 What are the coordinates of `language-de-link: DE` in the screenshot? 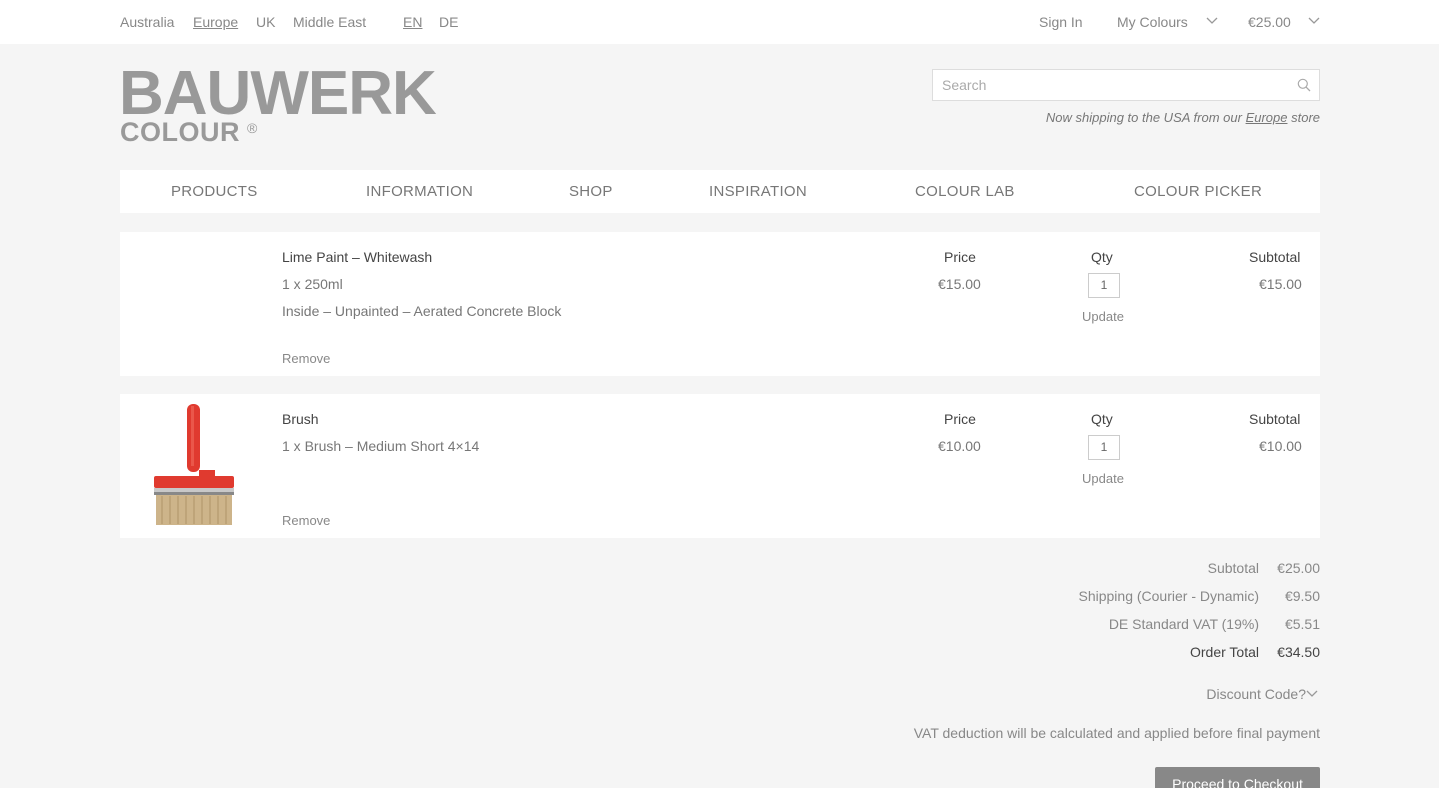 It's located at (448, 22).